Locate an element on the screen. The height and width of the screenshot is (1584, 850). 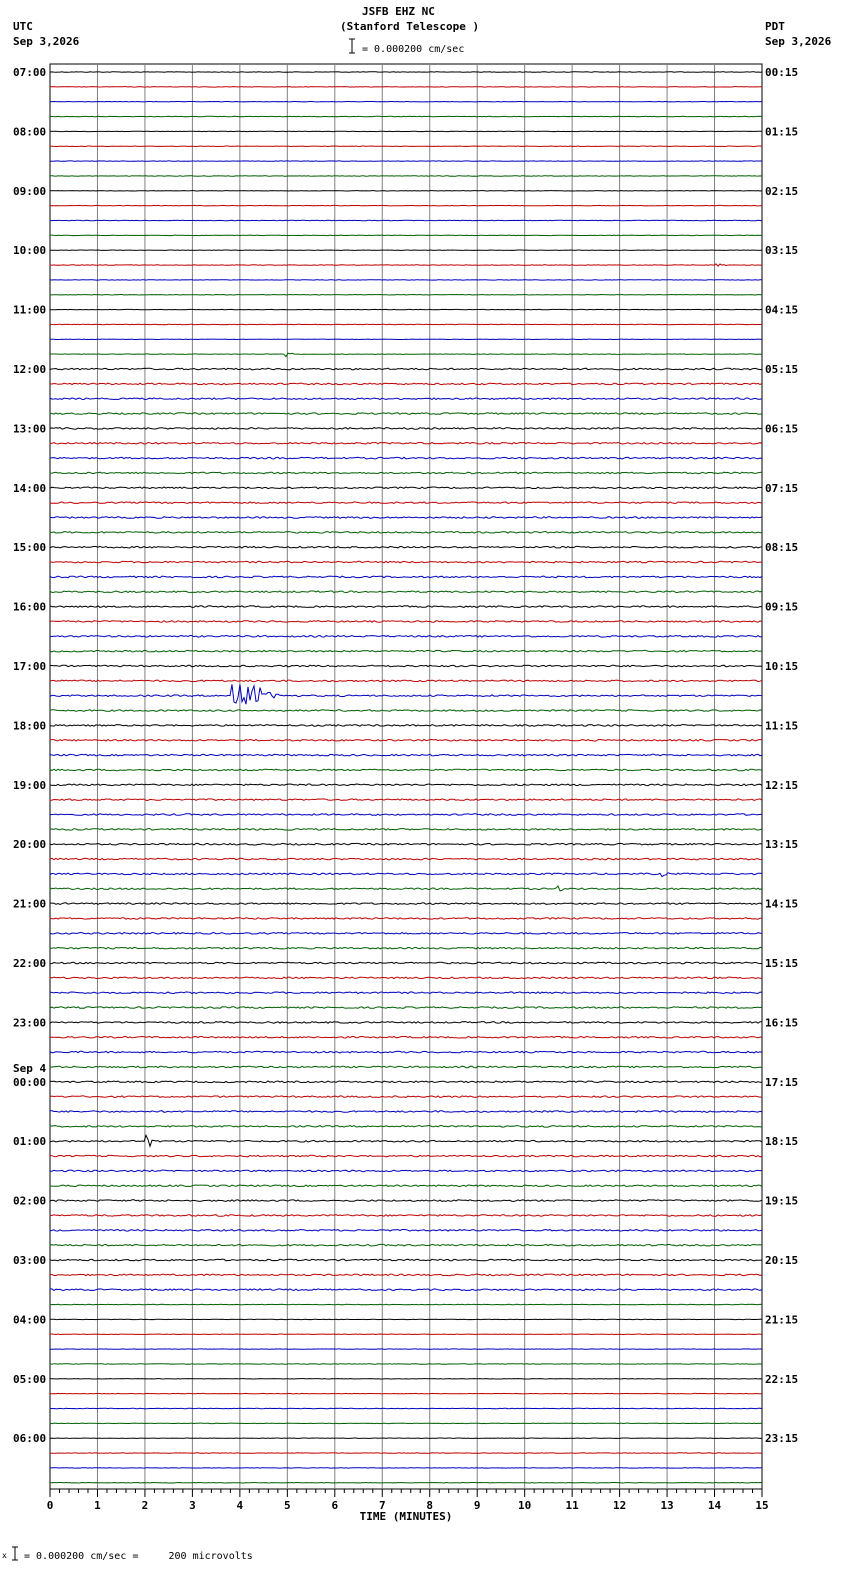
left-hour-label: 16:00 is located at coordinates (29, 607).